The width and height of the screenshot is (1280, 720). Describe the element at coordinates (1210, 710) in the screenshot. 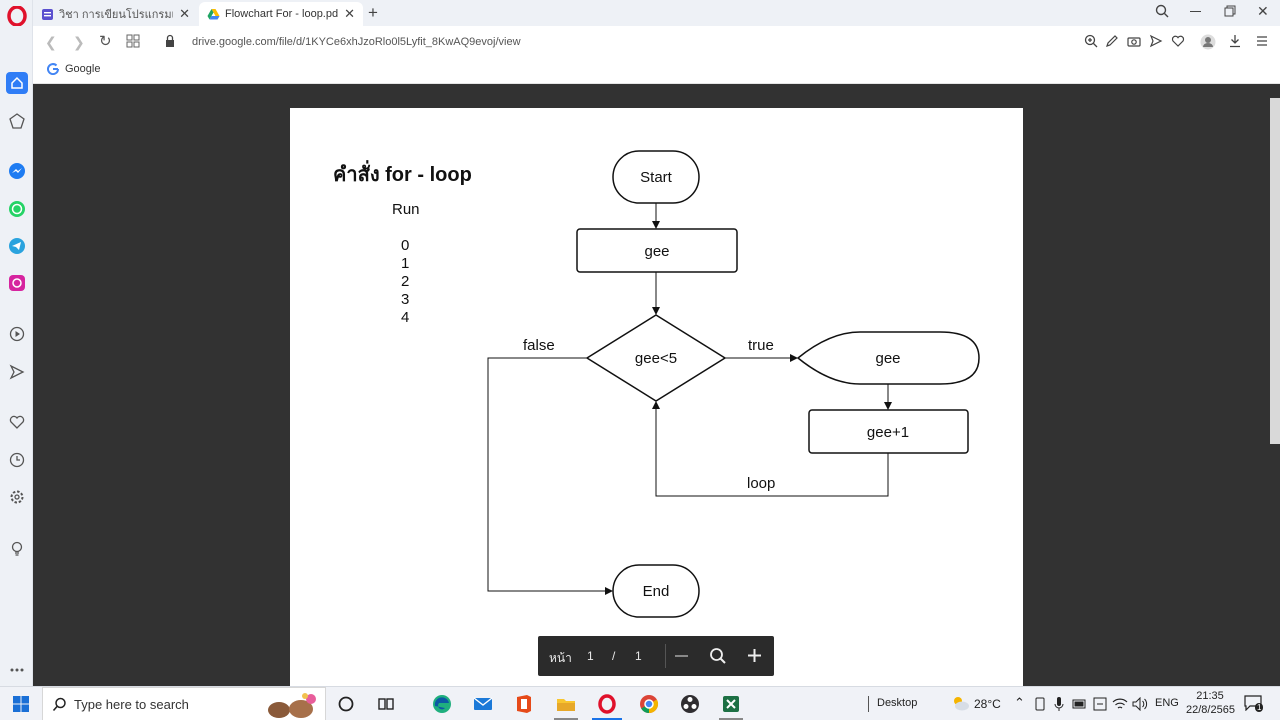

I see `clock-date: 22/8/2565` at that location.